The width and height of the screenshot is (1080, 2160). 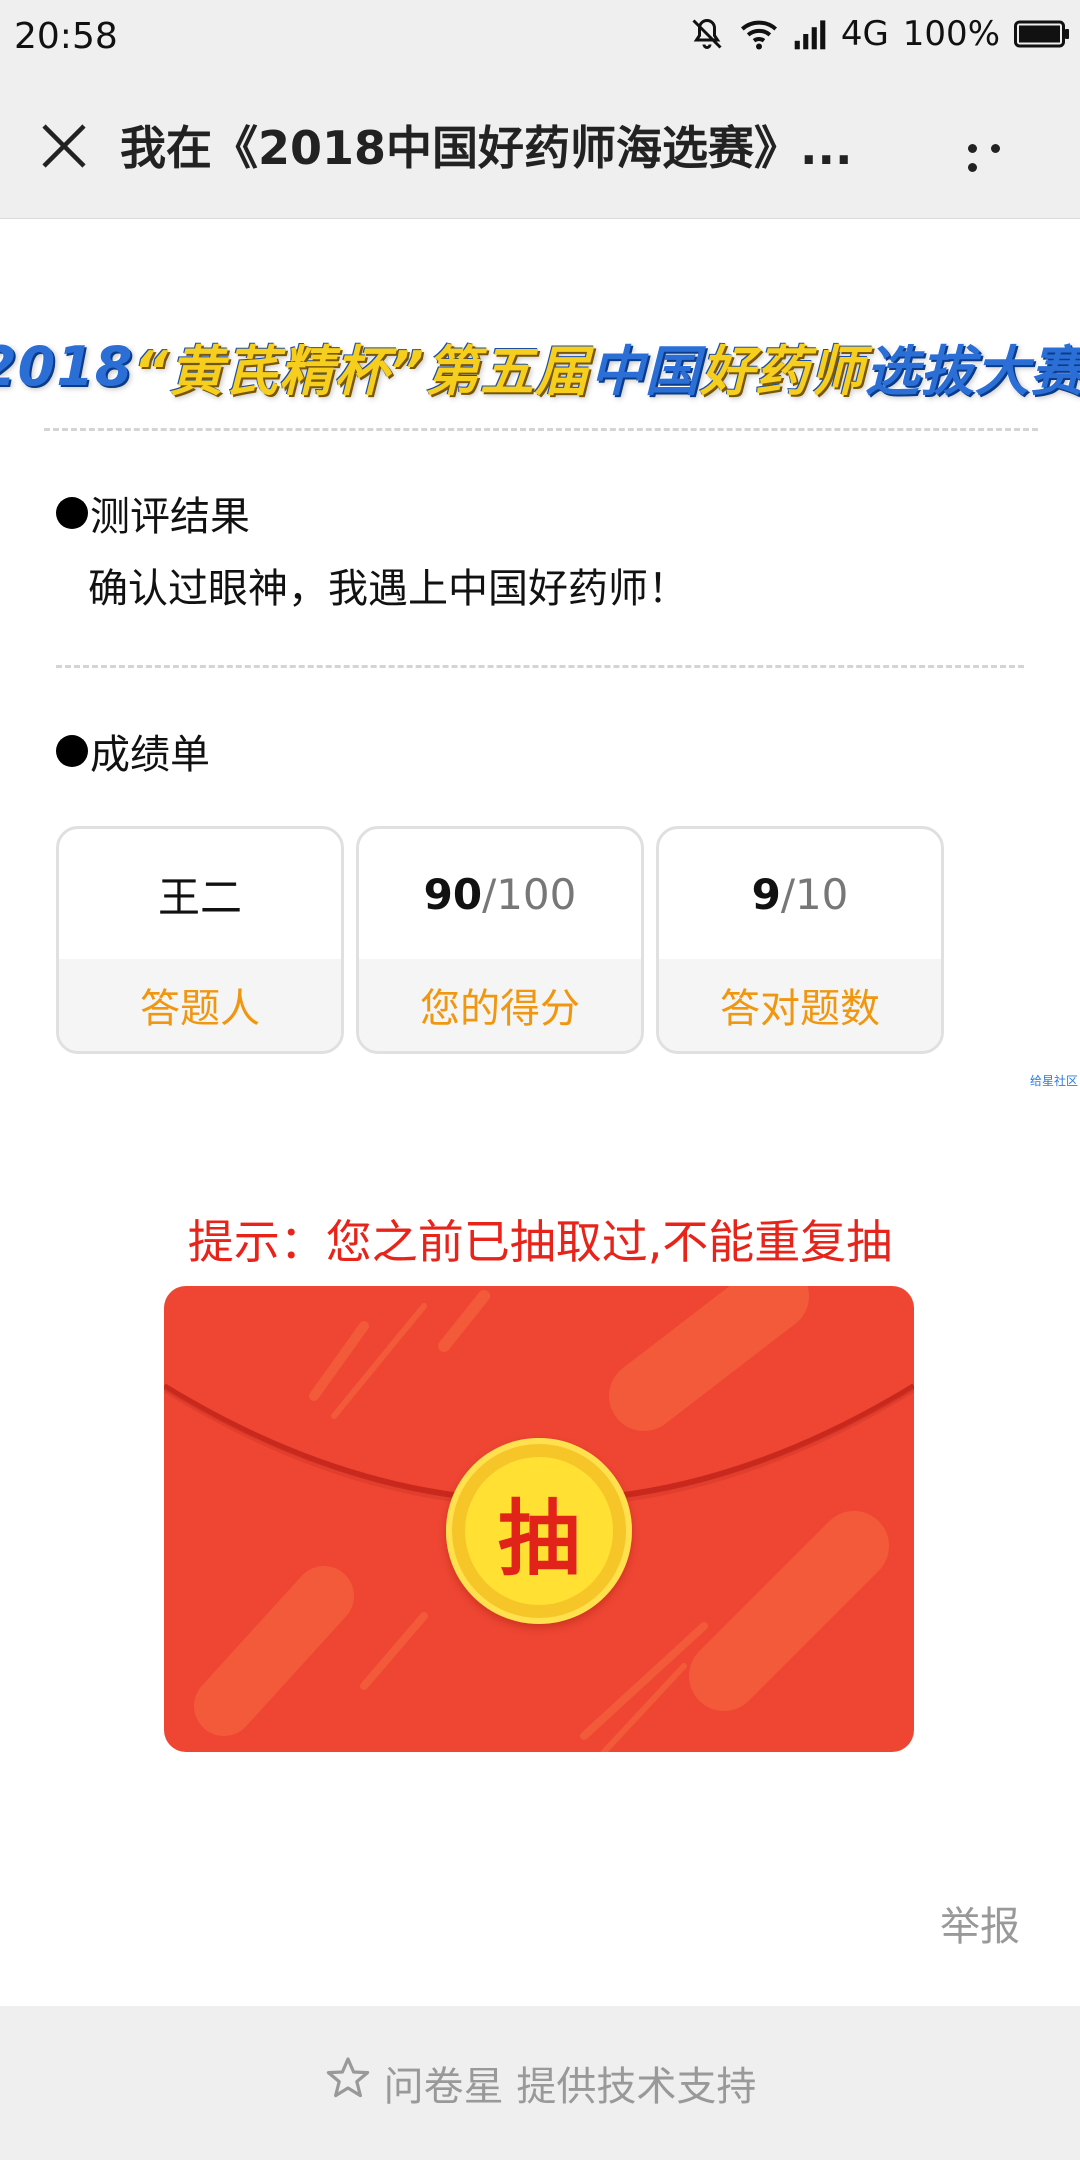 I want to click on report-link: 举报, so click(x=980, y=1923).